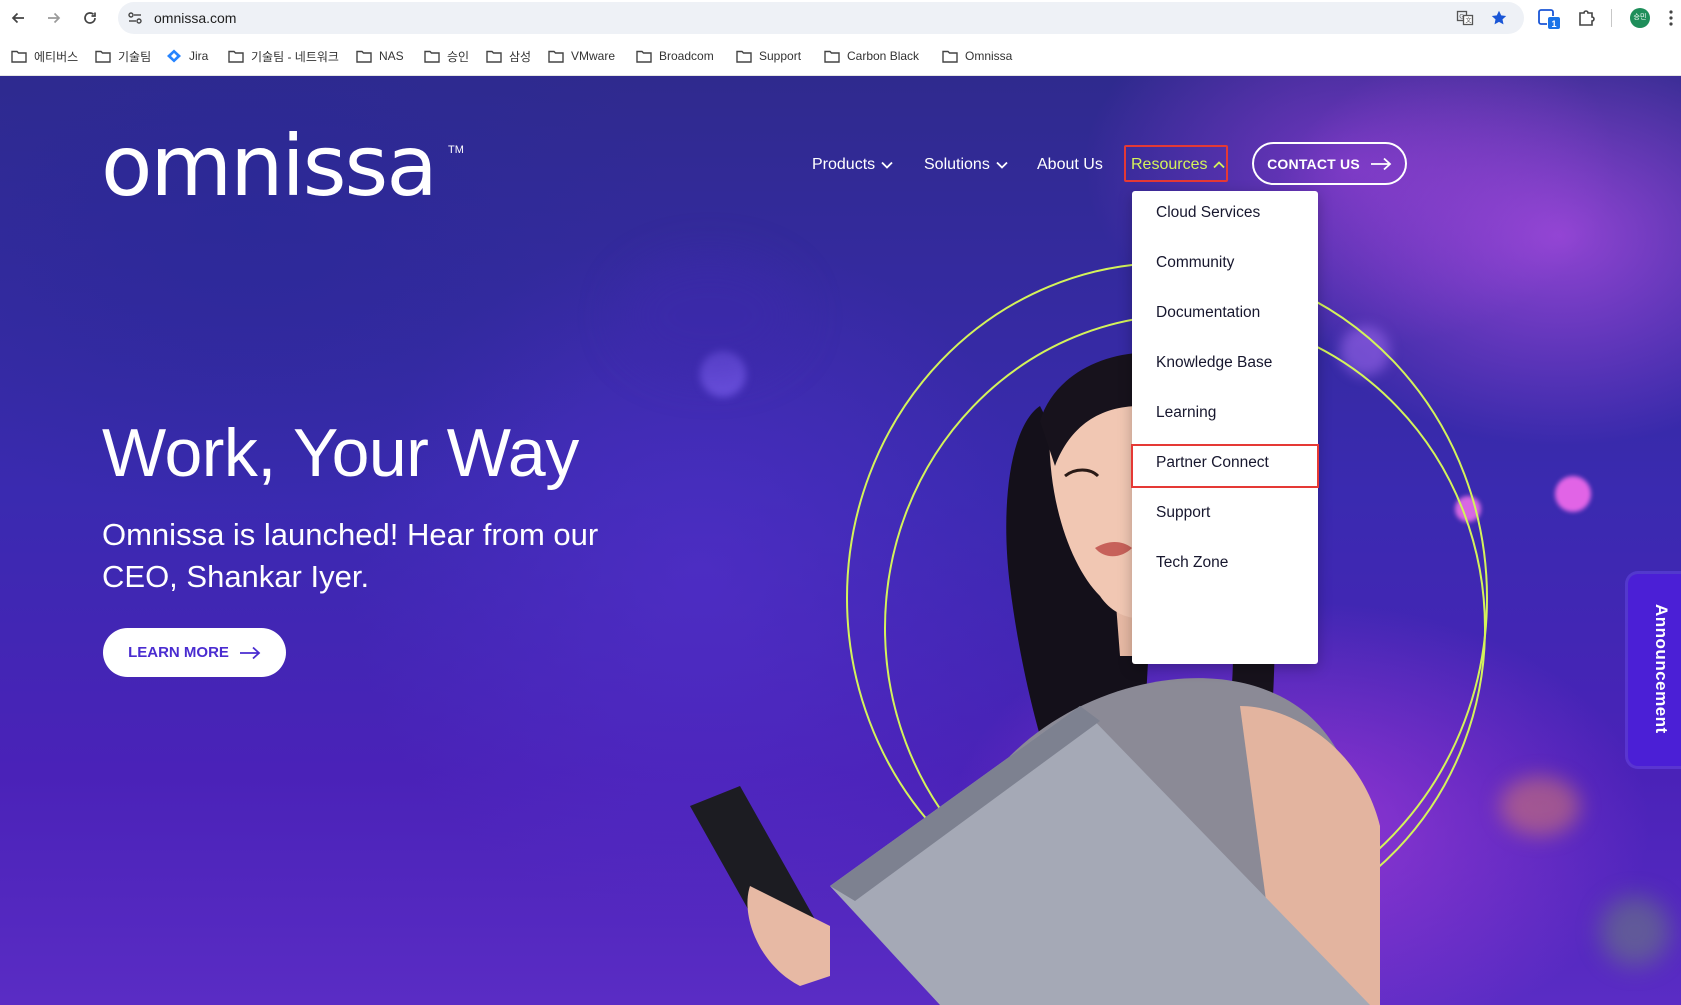 The image size is (1681, 1005). Describe the element at coordinates (1214, 363) in the screenshot. I see `menu-item-knowledge-base: Knowledge Base` at that location.